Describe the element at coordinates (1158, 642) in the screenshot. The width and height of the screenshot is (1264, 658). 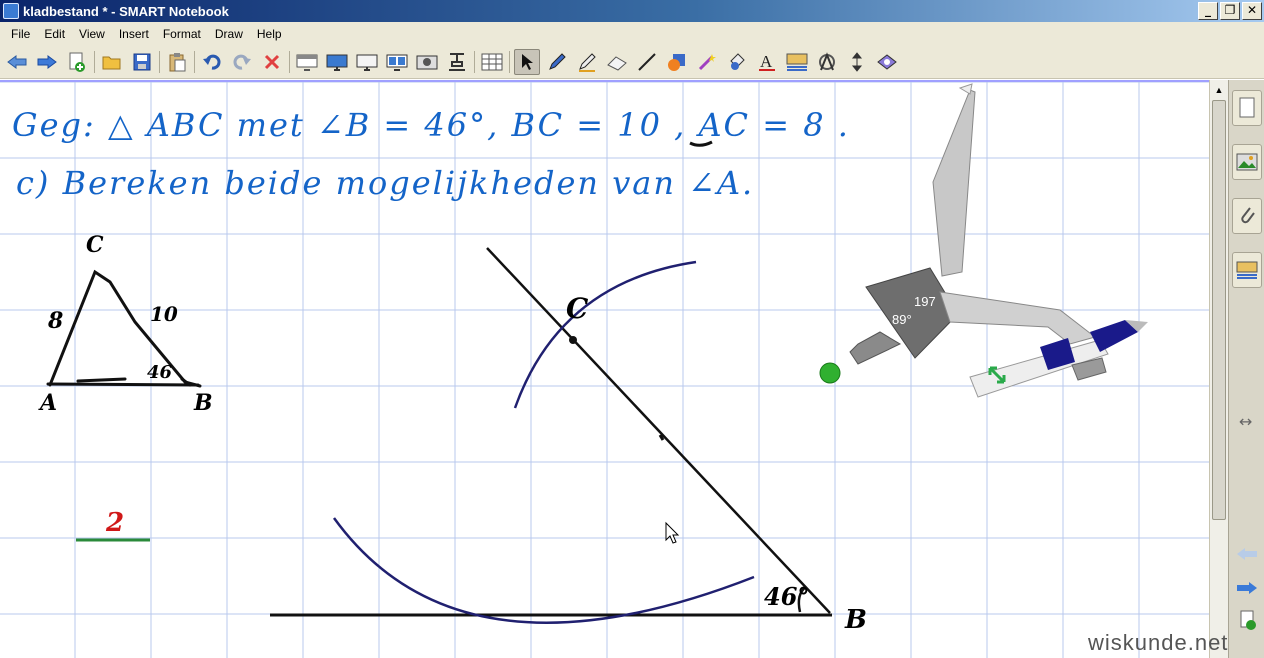
I see `watermark: wiskunde.net` at that location.